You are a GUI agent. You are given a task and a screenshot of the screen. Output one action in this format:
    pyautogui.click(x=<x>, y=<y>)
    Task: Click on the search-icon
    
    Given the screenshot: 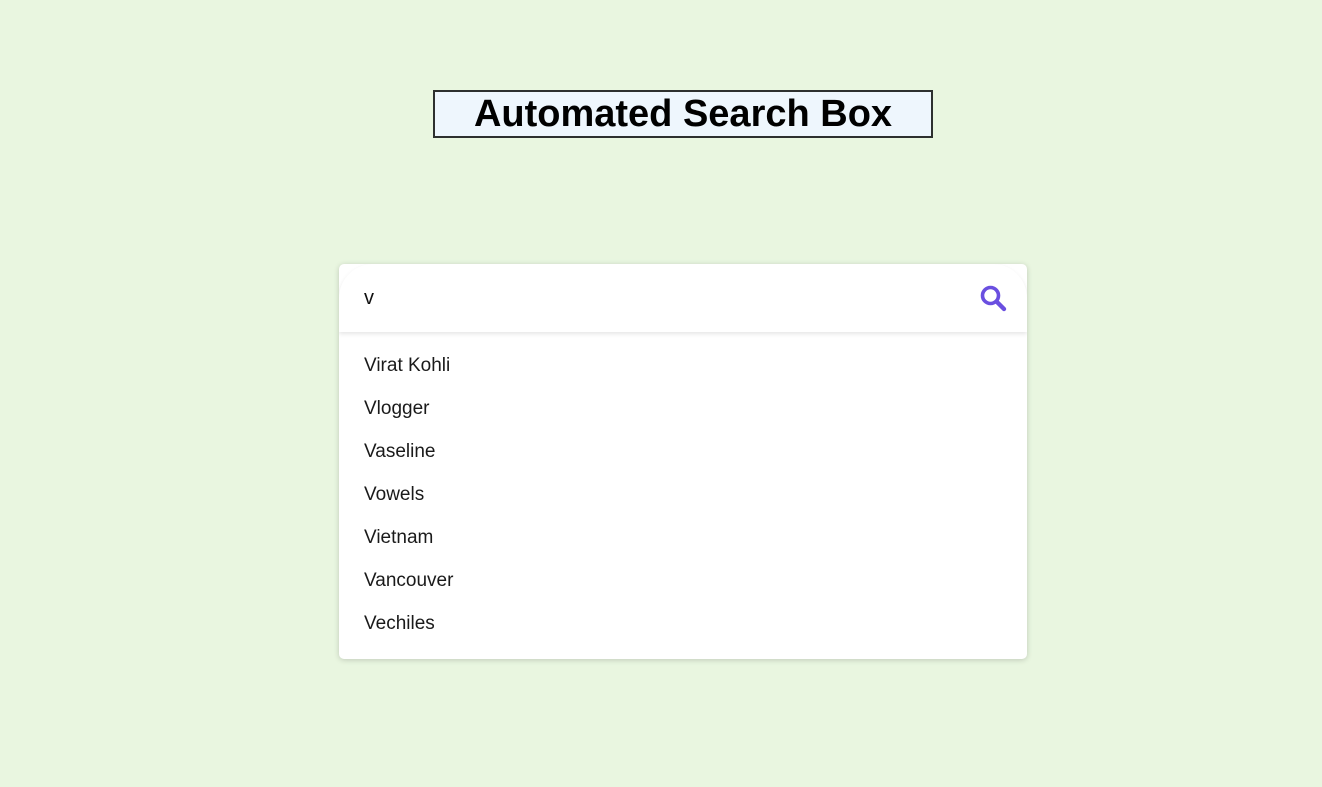 What is the action you would take?
    pyautogui.click(x=993, y=298)
    